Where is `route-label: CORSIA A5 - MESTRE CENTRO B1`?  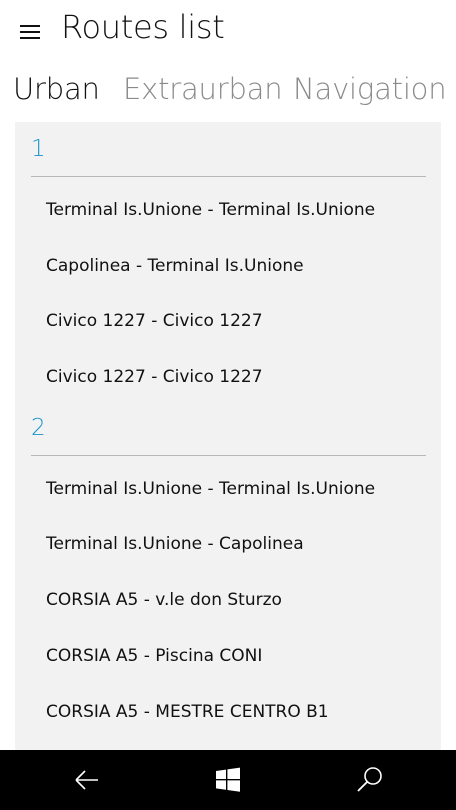 route-label: CORSIA A5 - MESTRE CENTRO B1 is located at coordinates (187, 711).